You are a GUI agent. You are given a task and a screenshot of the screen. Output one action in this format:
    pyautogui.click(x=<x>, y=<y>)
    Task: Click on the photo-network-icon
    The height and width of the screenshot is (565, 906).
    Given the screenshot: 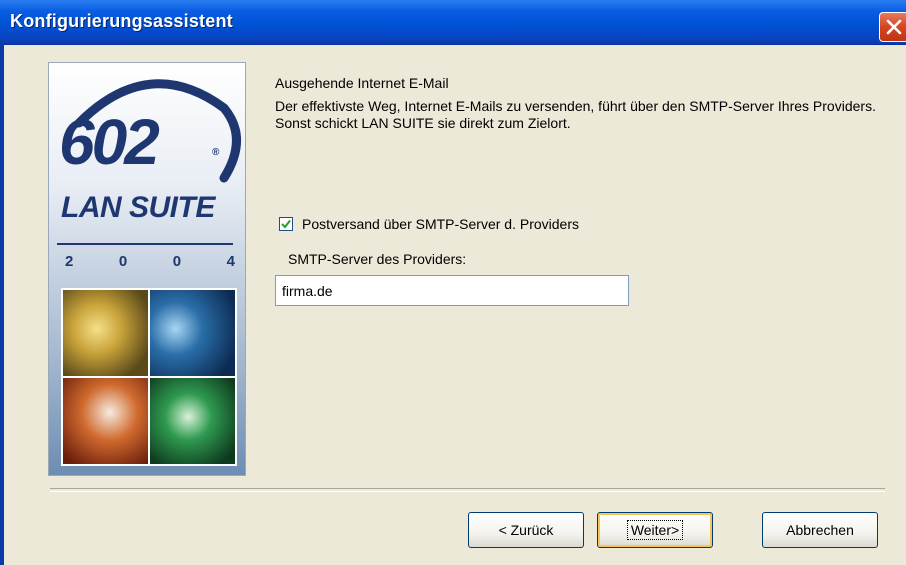 What is the action you would take?
    pyautogui.click(x=105, y=333)
    